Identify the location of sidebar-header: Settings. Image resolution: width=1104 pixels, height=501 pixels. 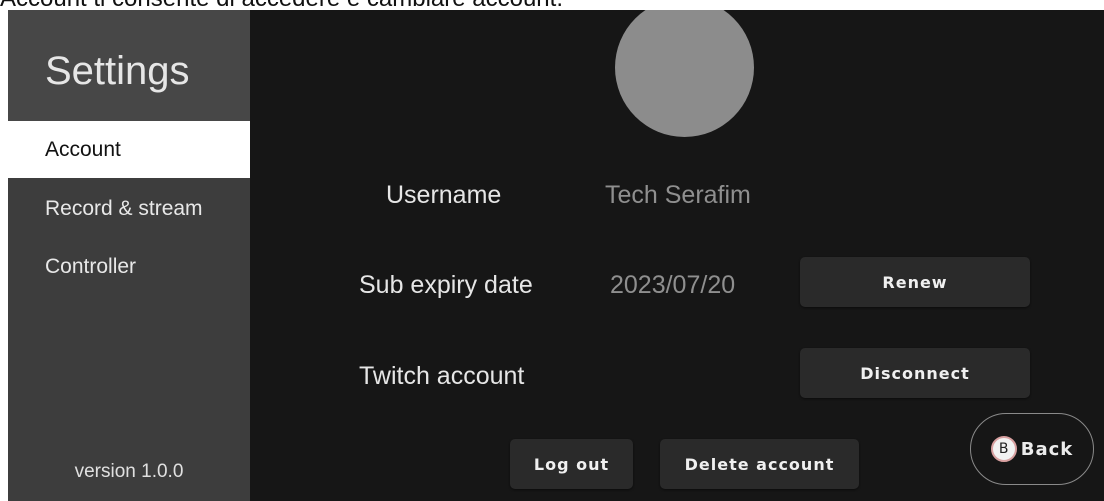
(129, 65).